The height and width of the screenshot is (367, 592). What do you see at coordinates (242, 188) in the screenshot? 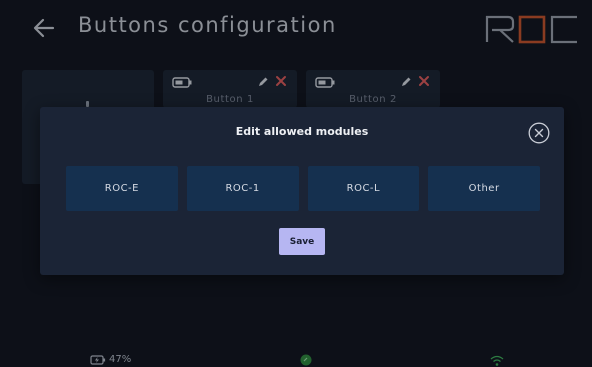
I see `module-option-roc-1: ROC-1` at bounding box center [242, 188].